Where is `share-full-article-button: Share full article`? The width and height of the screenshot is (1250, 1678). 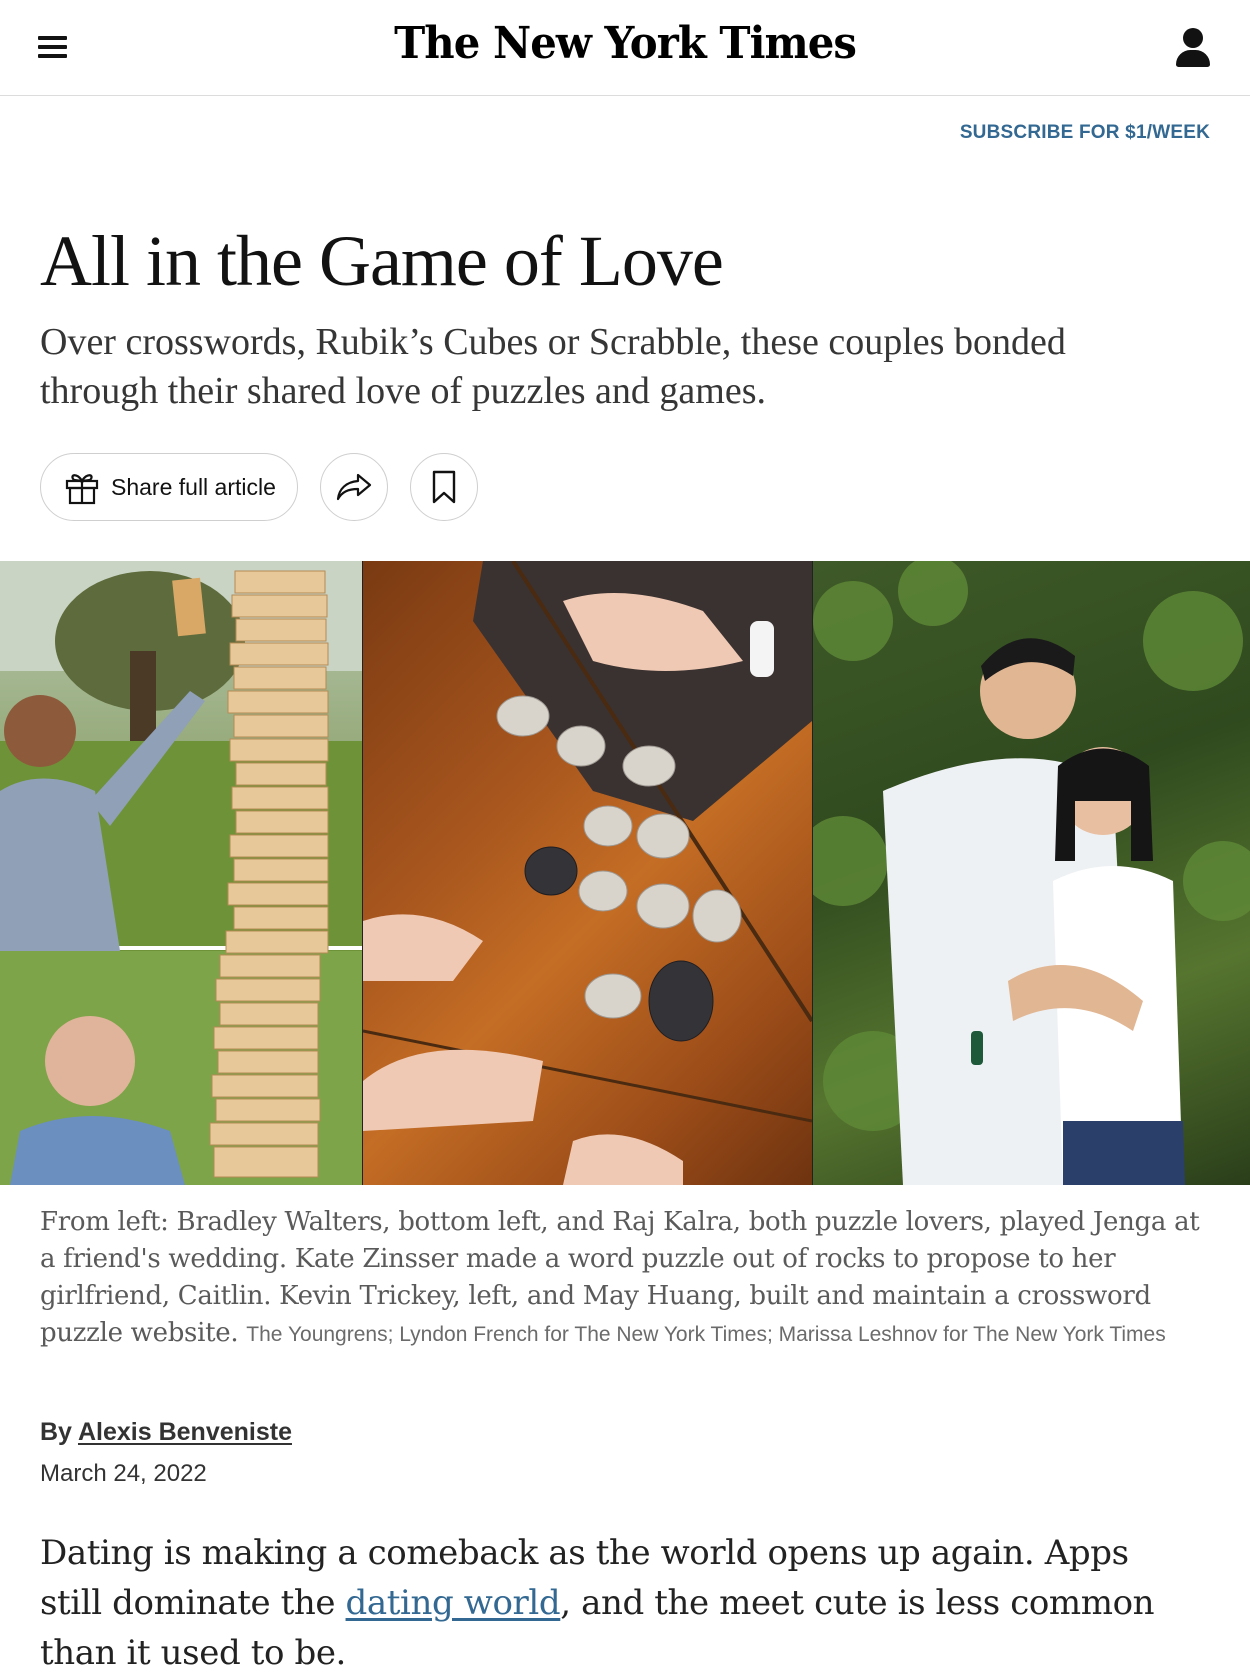
share-full-article-button: Share full article is located at coordinates (169, 487).